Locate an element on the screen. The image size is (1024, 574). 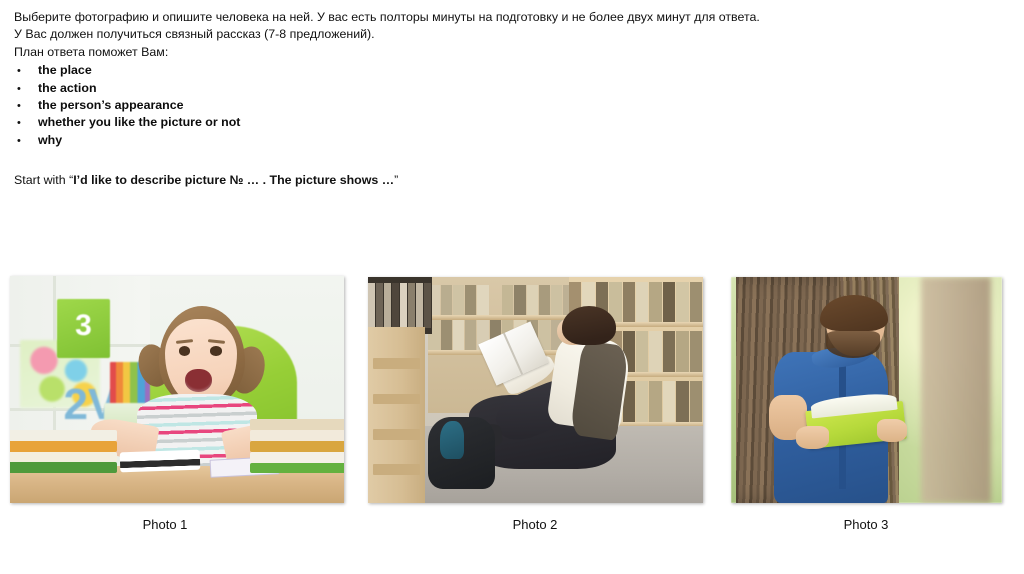
eye-left is located at coordinates (184, 351).